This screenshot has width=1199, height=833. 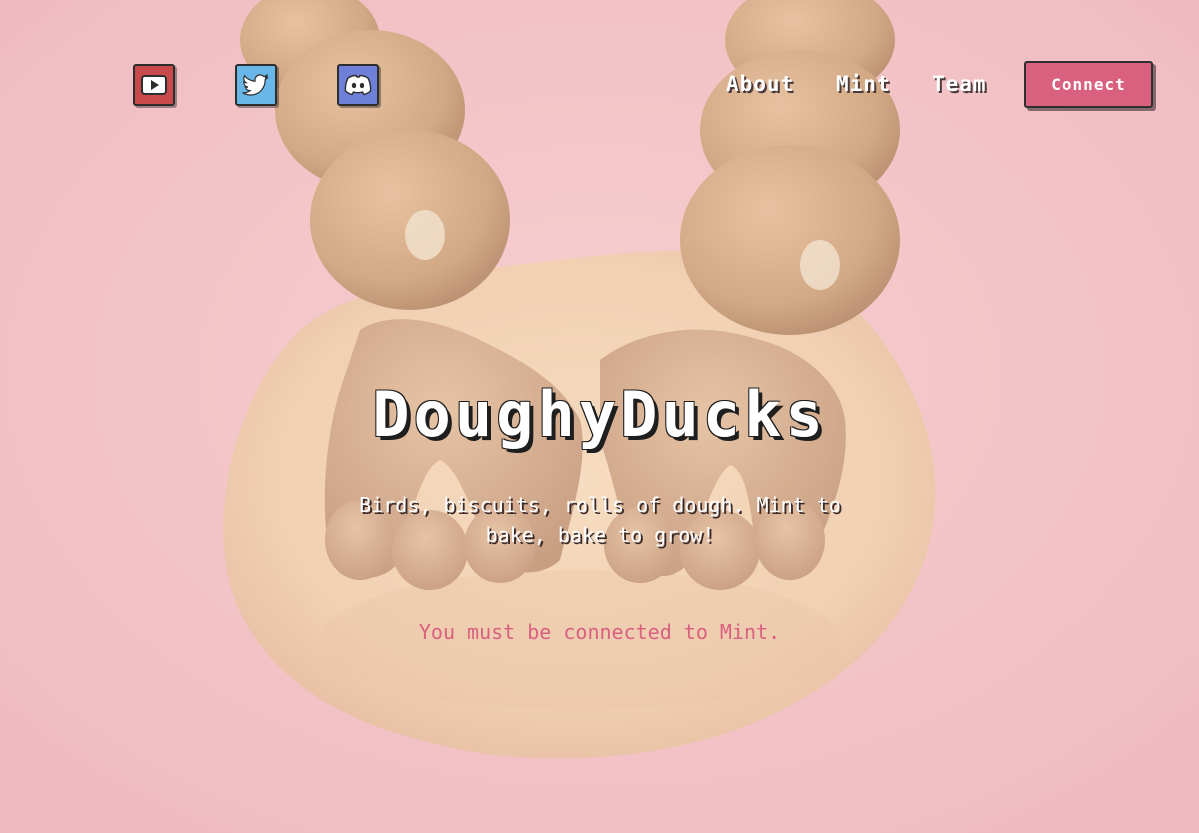 I want to click on twitter-icon, so click(x=255, y=85).